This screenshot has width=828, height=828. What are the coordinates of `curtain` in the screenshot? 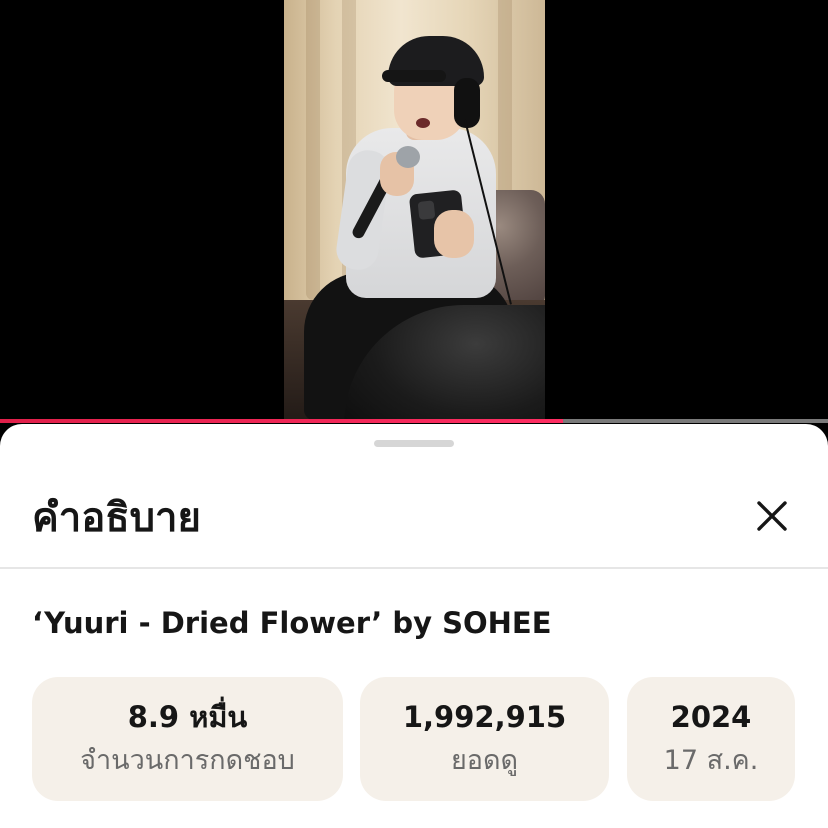 It's located at (313, 150).